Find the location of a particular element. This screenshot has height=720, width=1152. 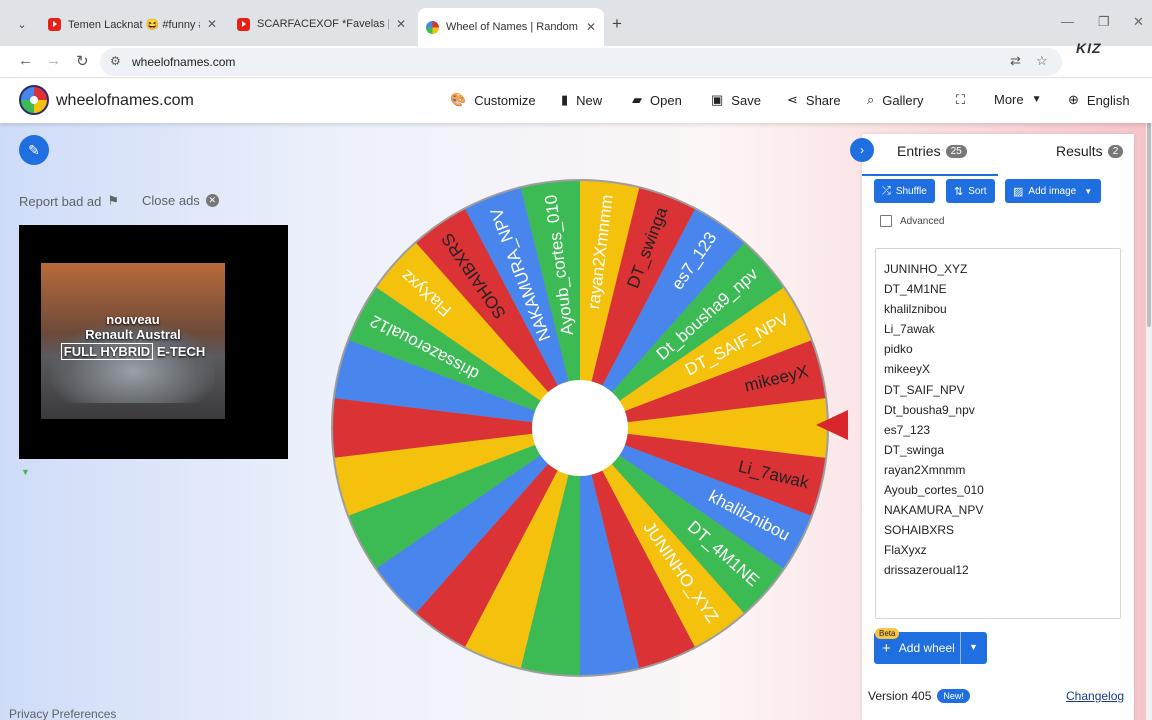

sort-label: Sort is located at coordinates (977, 191).